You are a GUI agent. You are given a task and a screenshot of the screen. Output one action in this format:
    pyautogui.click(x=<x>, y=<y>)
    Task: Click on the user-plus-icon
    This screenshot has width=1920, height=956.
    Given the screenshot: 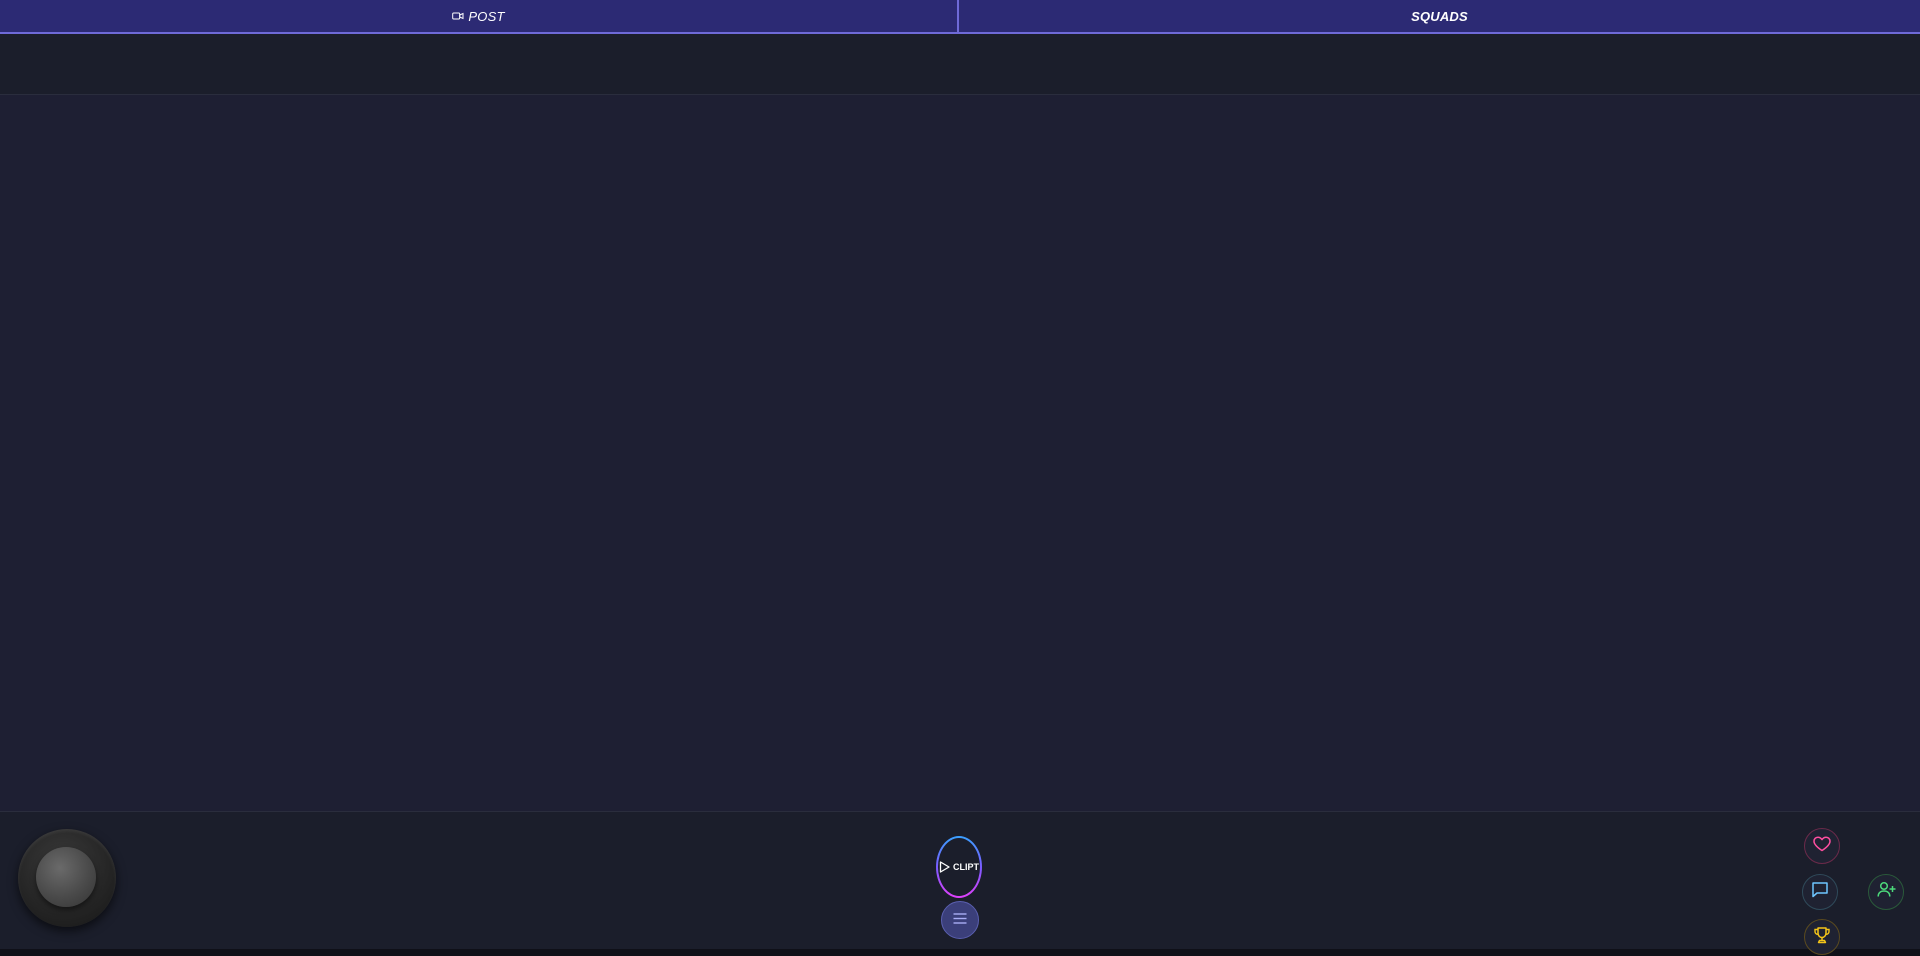 What is the action you would take?
    pyautogui.click(x=1886, y=892)
    